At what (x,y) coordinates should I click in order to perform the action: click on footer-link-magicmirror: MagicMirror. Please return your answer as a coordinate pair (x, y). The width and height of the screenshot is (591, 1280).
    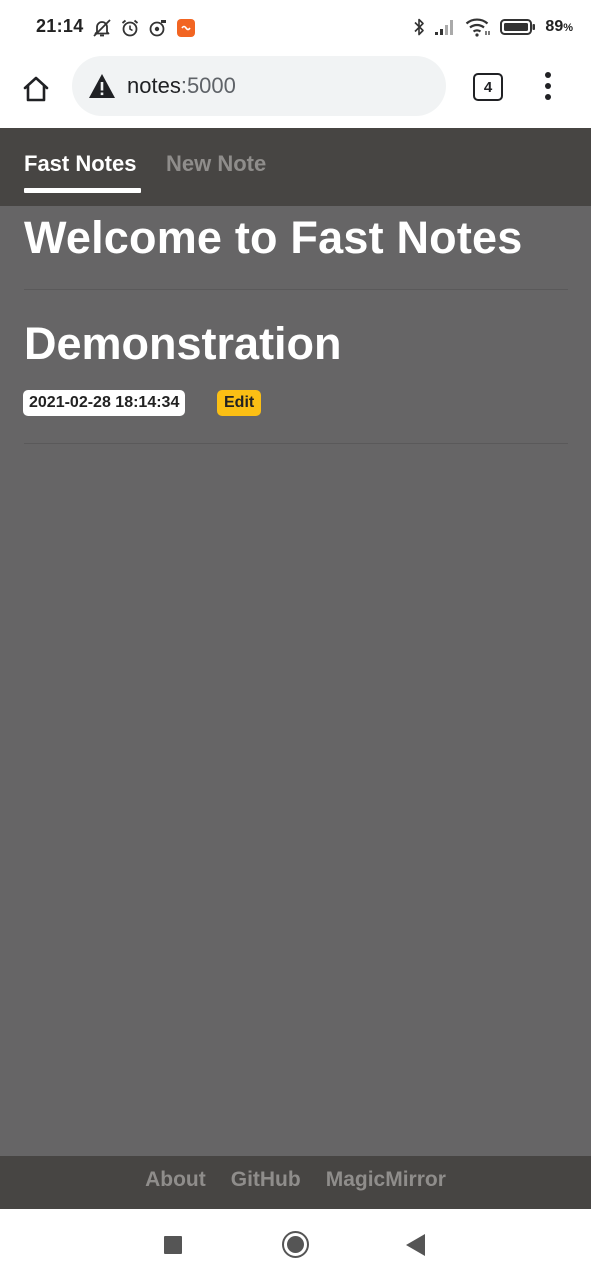
    Looking at the image, I should click on (386, 1180).